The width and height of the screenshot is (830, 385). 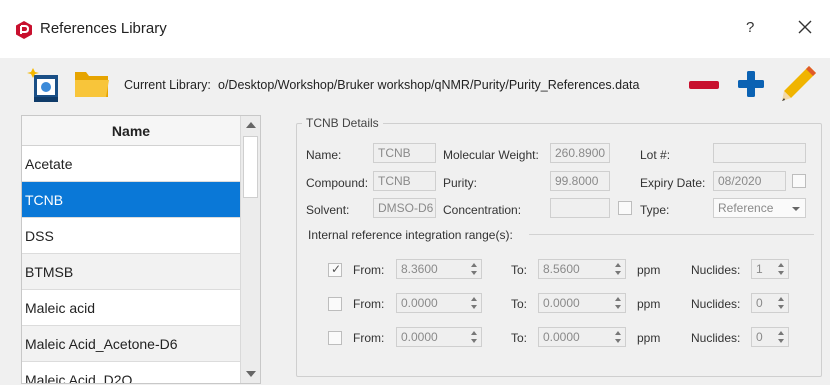 I want to click on scroll-down-icon, so click(x=251, y=374).